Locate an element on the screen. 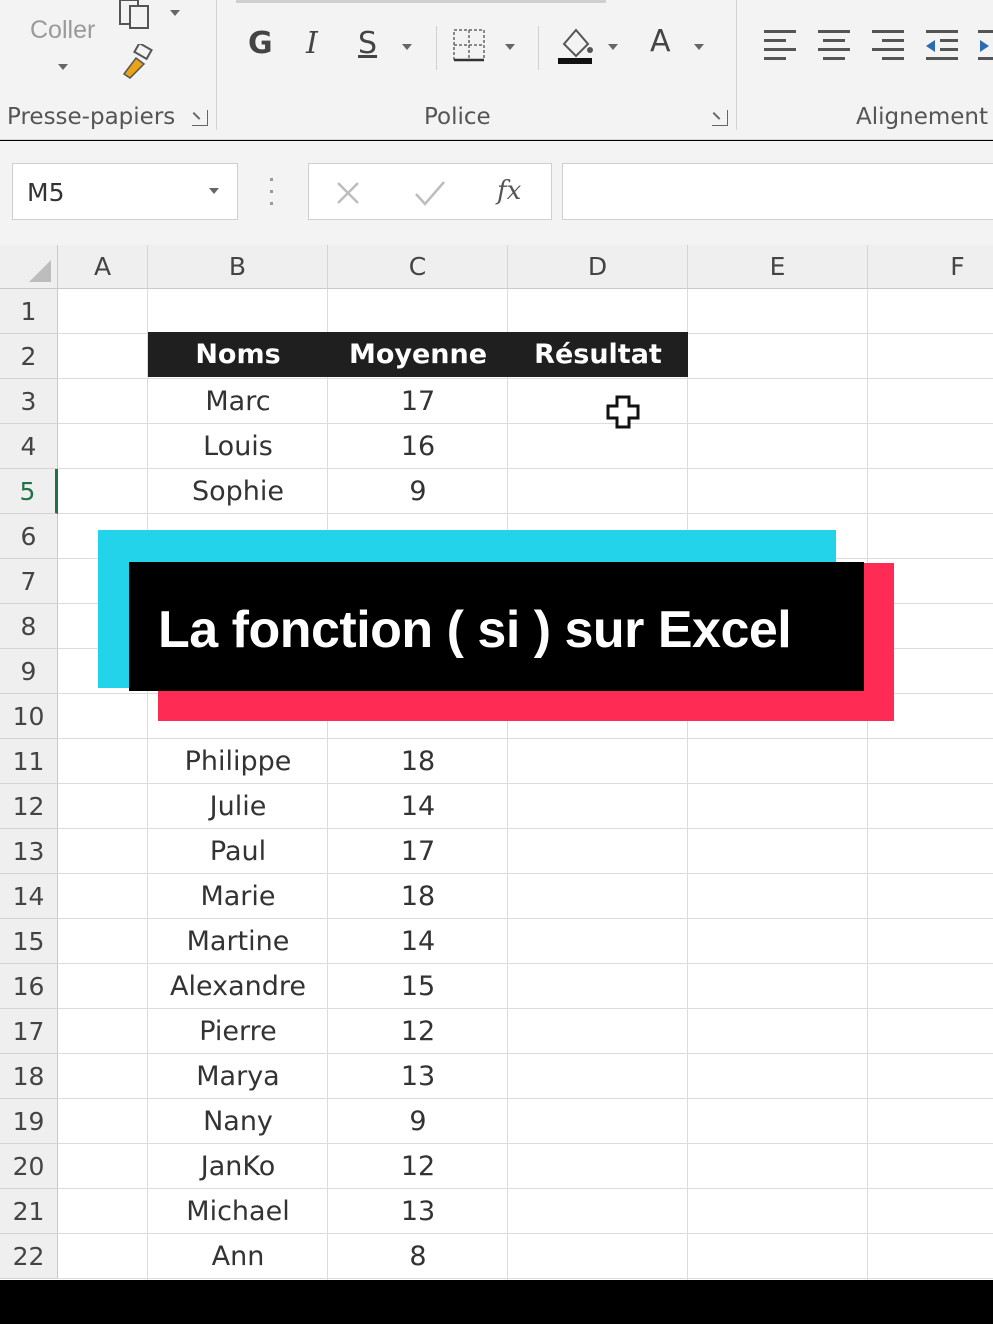 The height and width of the screenshot is (1324, 993). column-header-d: D is located at coordinates (598, 267).